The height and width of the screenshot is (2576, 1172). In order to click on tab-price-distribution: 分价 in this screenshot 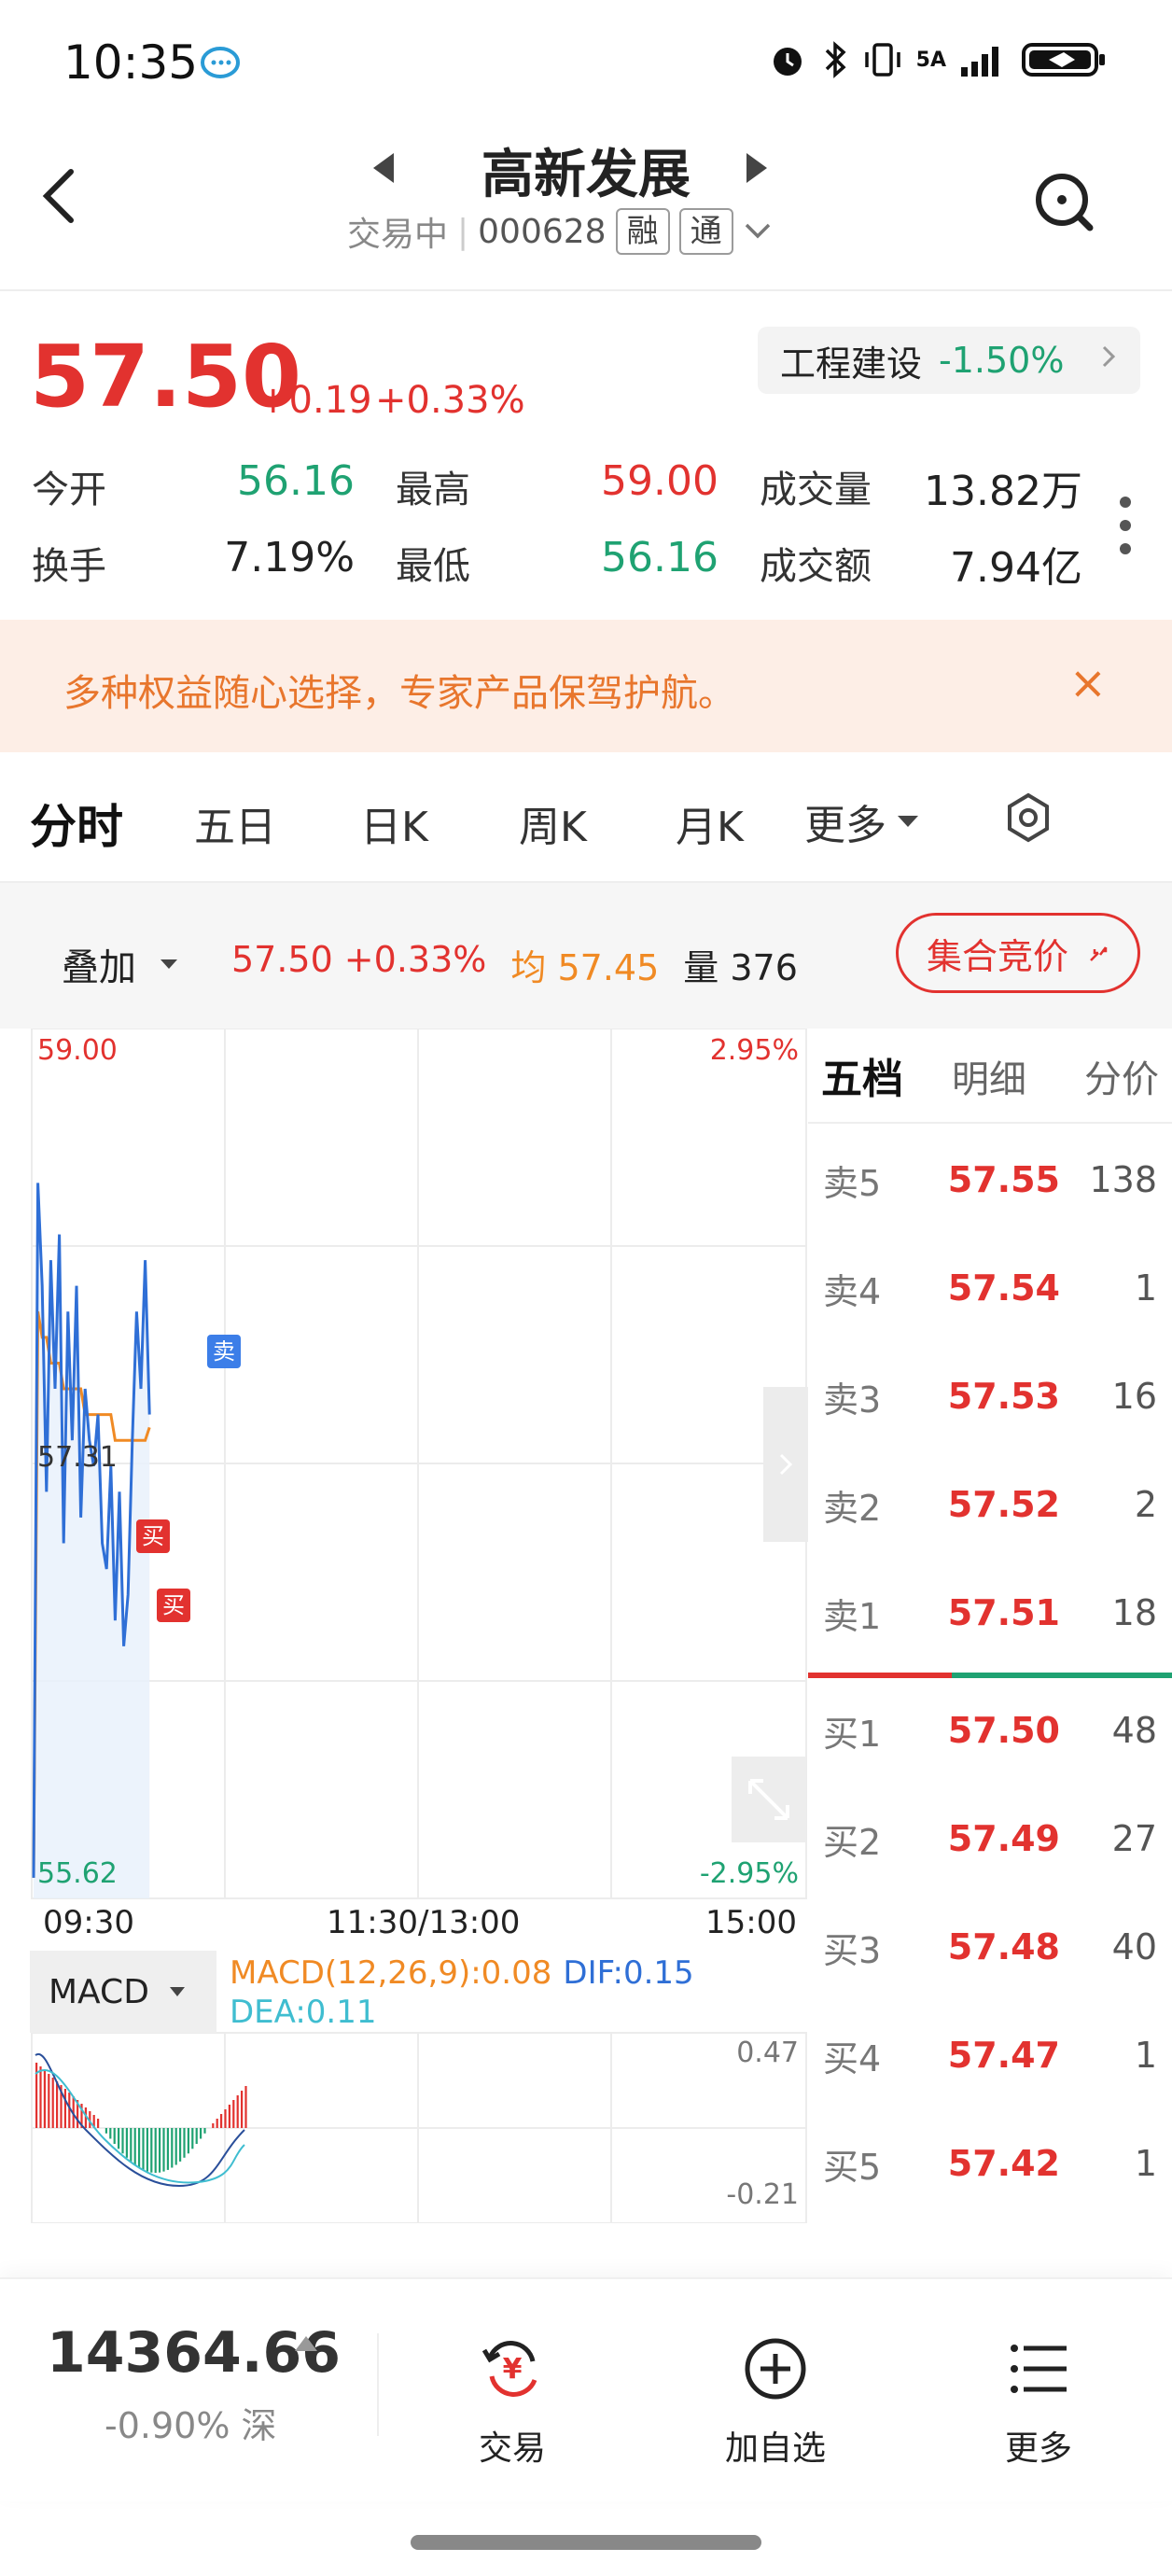, I will do `click(1121, 1076)`.